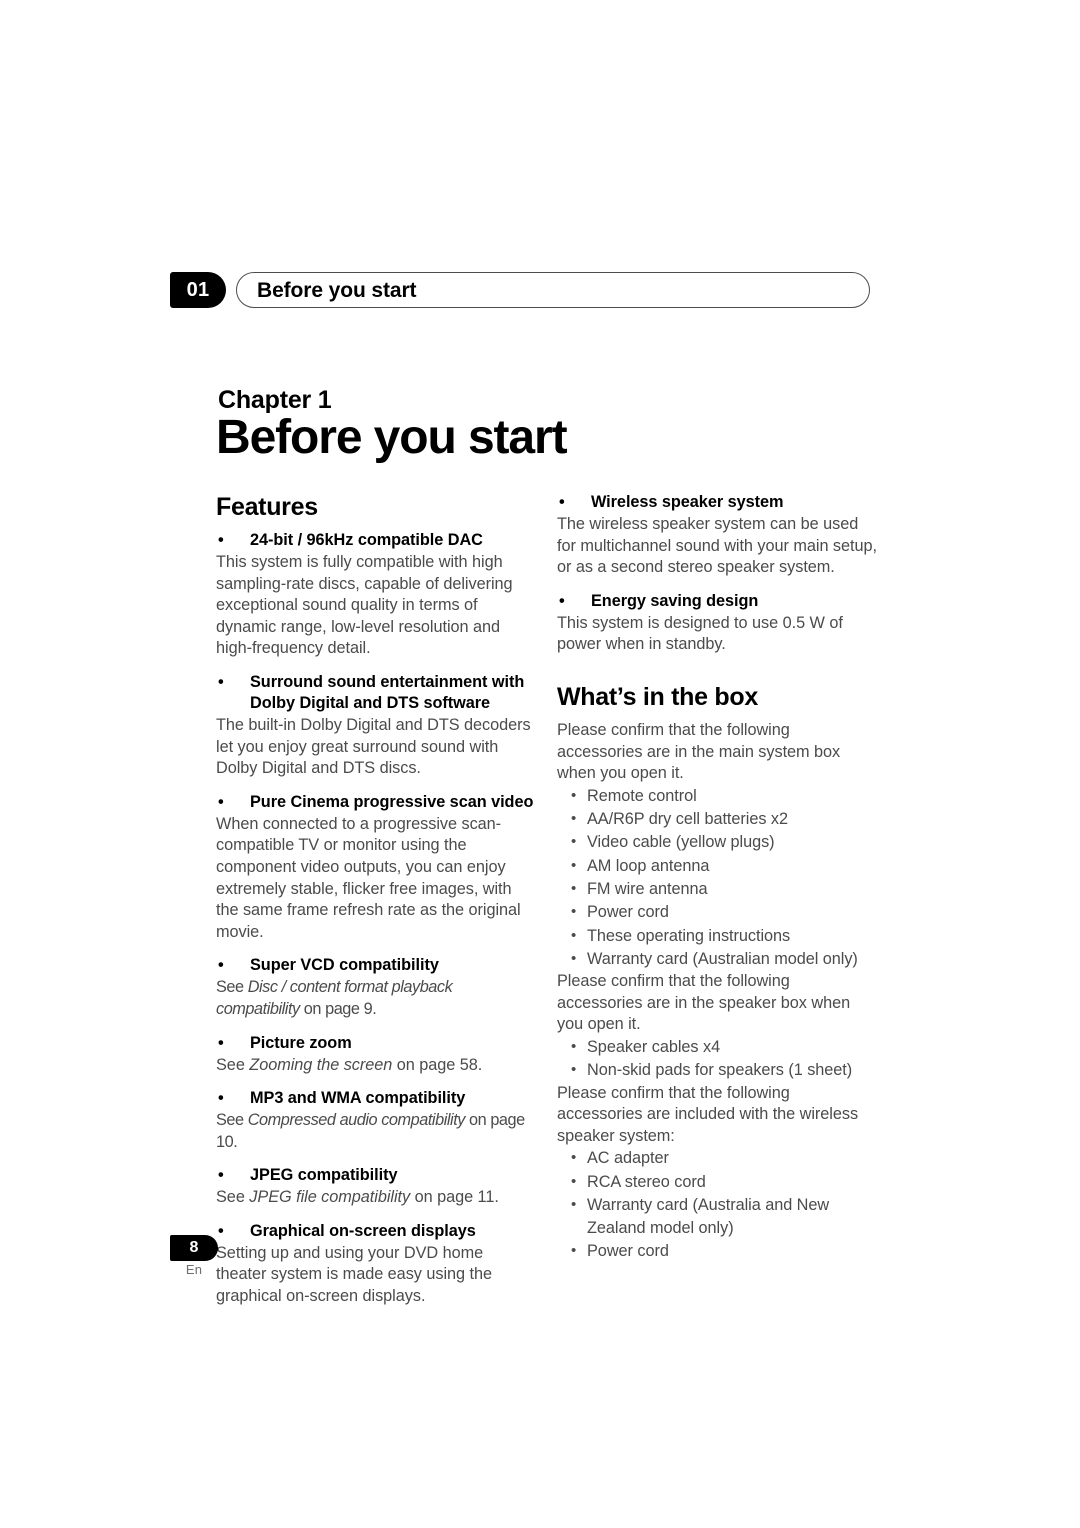  I want to click on reference-suffix: on page 11., so click(454, 1197).